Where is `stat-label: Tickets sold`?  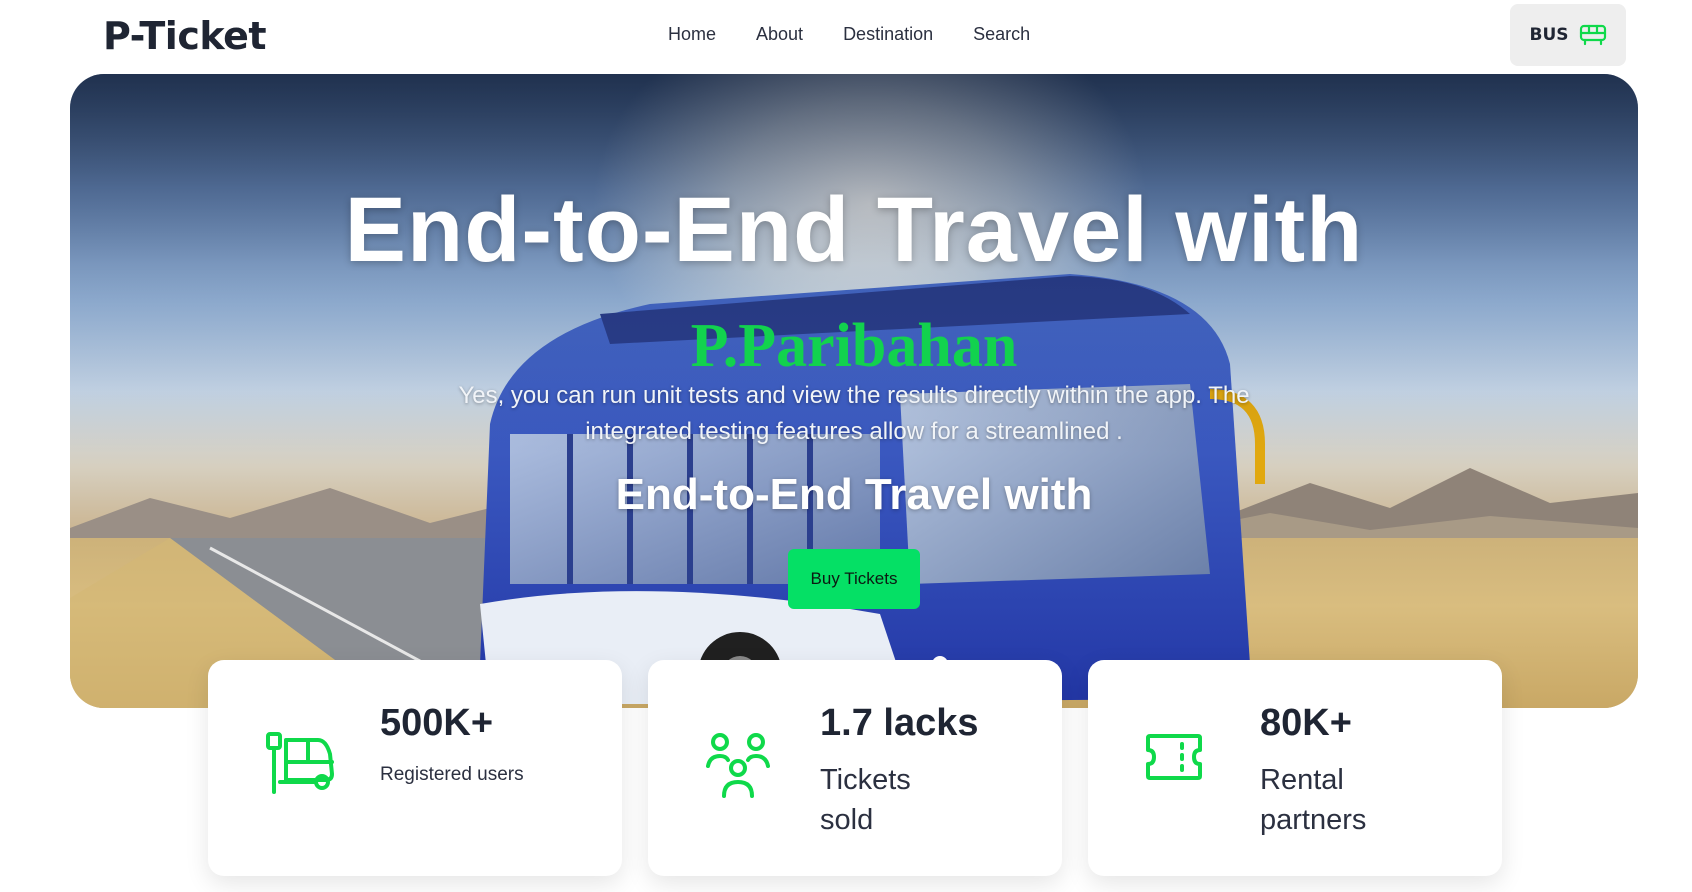 stat-label: Tickets sold is located at coordinates (865, 800).